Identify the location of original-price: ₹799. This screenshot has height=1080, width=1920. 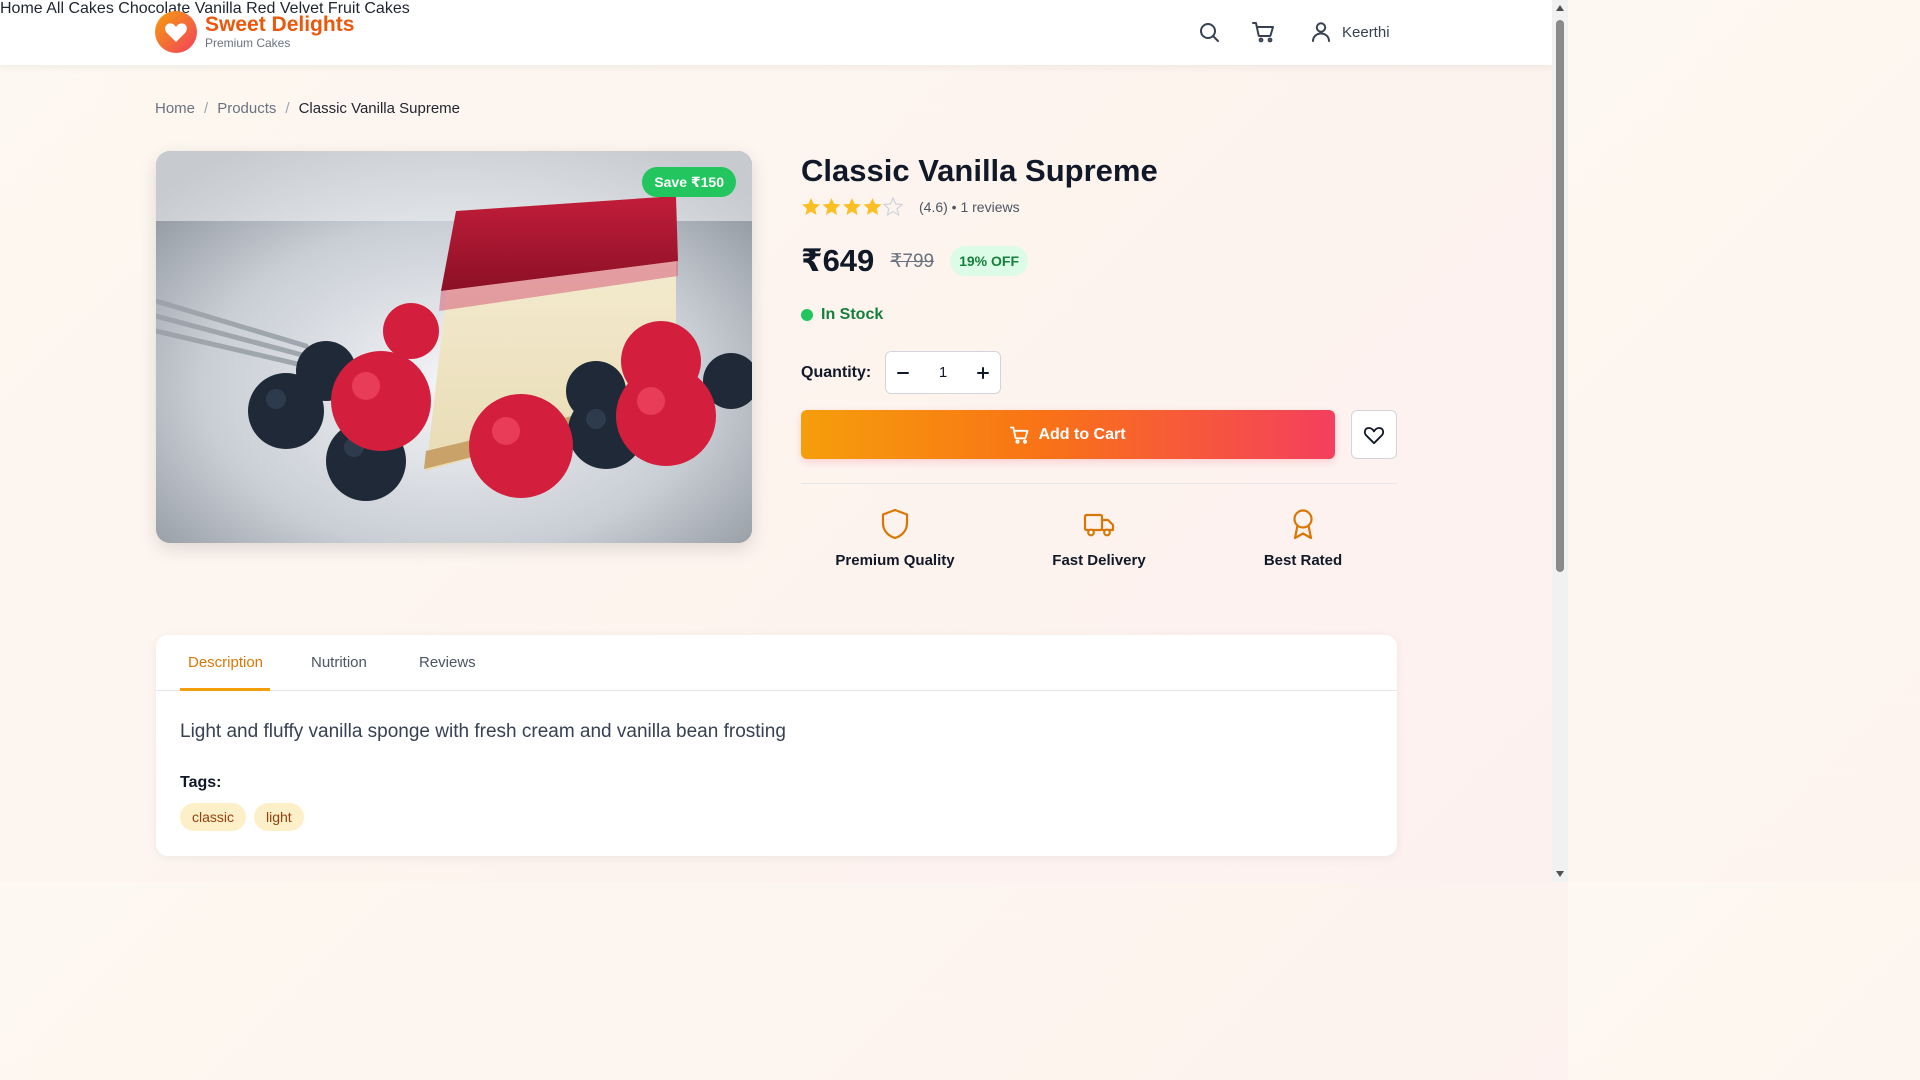
(912, 261).